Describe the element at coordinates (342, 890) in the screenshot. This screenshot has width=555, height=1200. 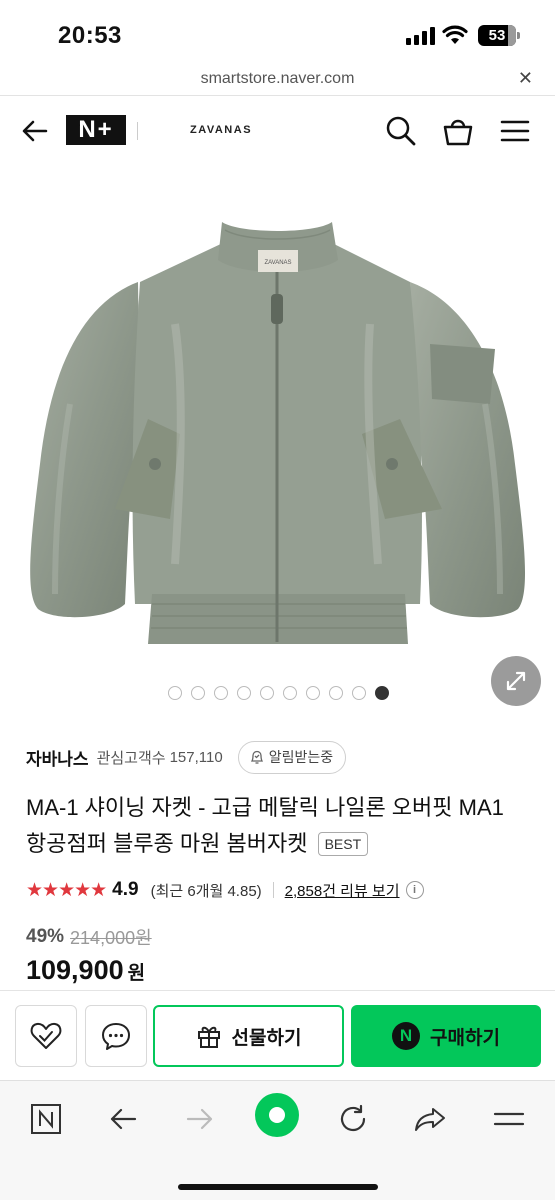
I see `review-link: 2,858건 리뷰 보기` at that location.